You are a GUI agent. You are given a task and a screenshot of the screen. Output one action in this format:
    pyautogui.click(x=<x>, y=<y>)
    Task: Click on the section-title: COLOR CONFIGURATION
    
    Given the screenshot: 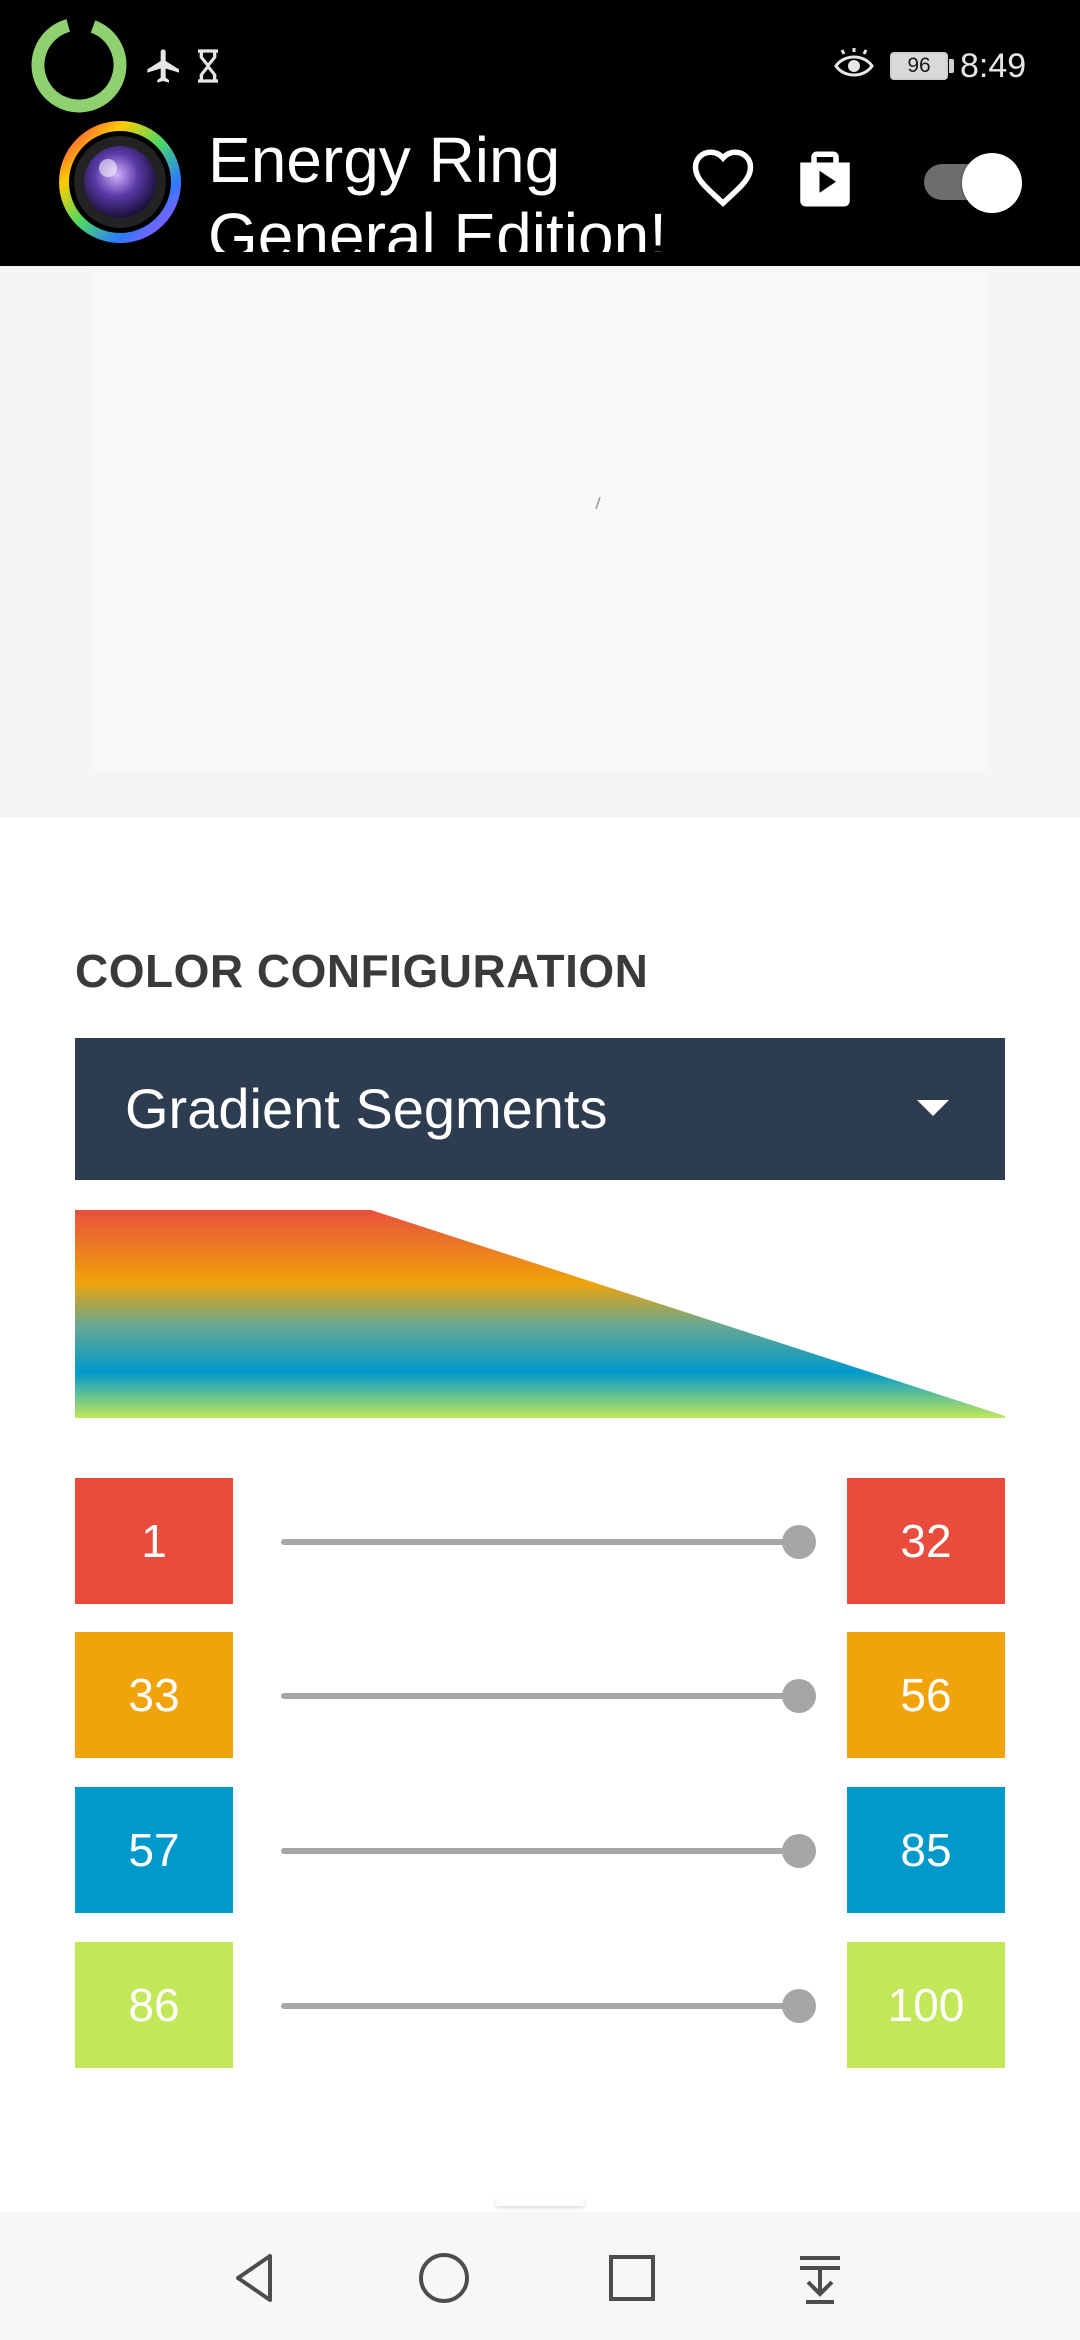 What is the action you would take?
    pyautogui.click(x=362, y=971)
    